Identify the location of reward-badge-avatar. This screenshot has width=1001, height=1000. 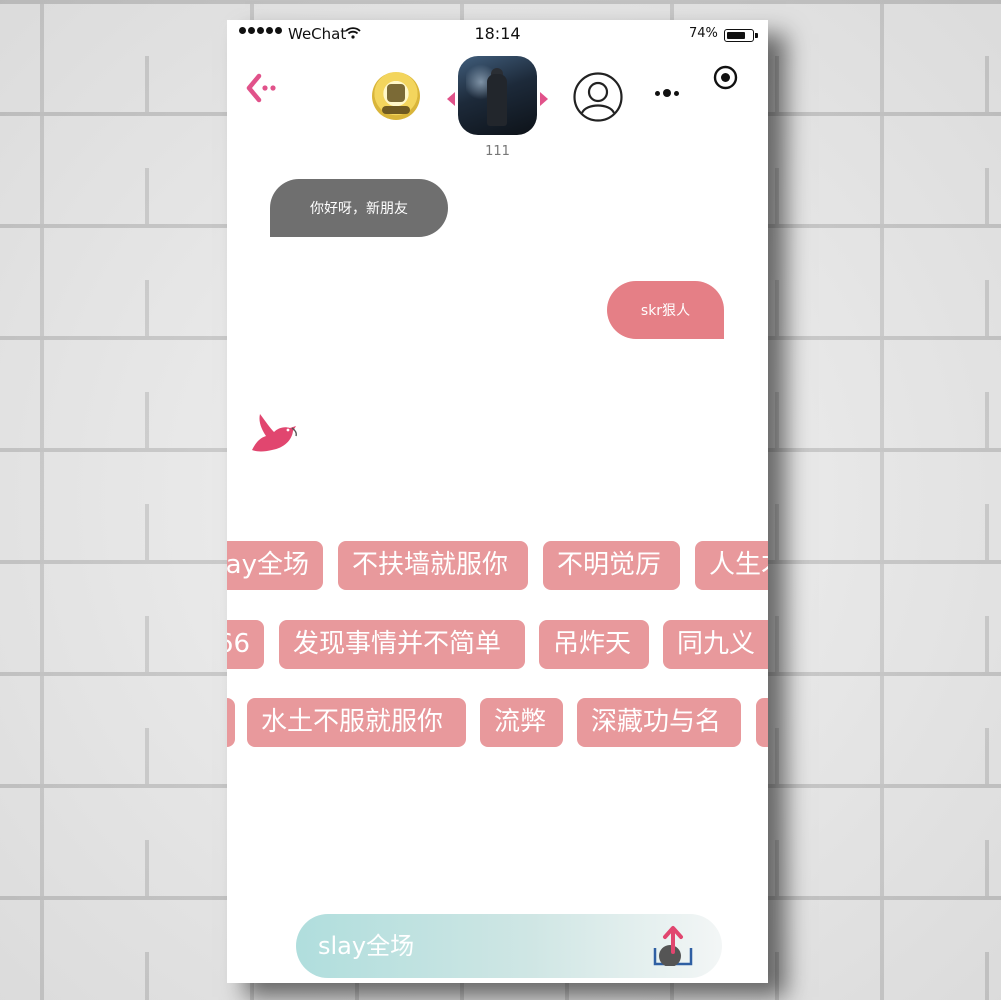
(396, 96).